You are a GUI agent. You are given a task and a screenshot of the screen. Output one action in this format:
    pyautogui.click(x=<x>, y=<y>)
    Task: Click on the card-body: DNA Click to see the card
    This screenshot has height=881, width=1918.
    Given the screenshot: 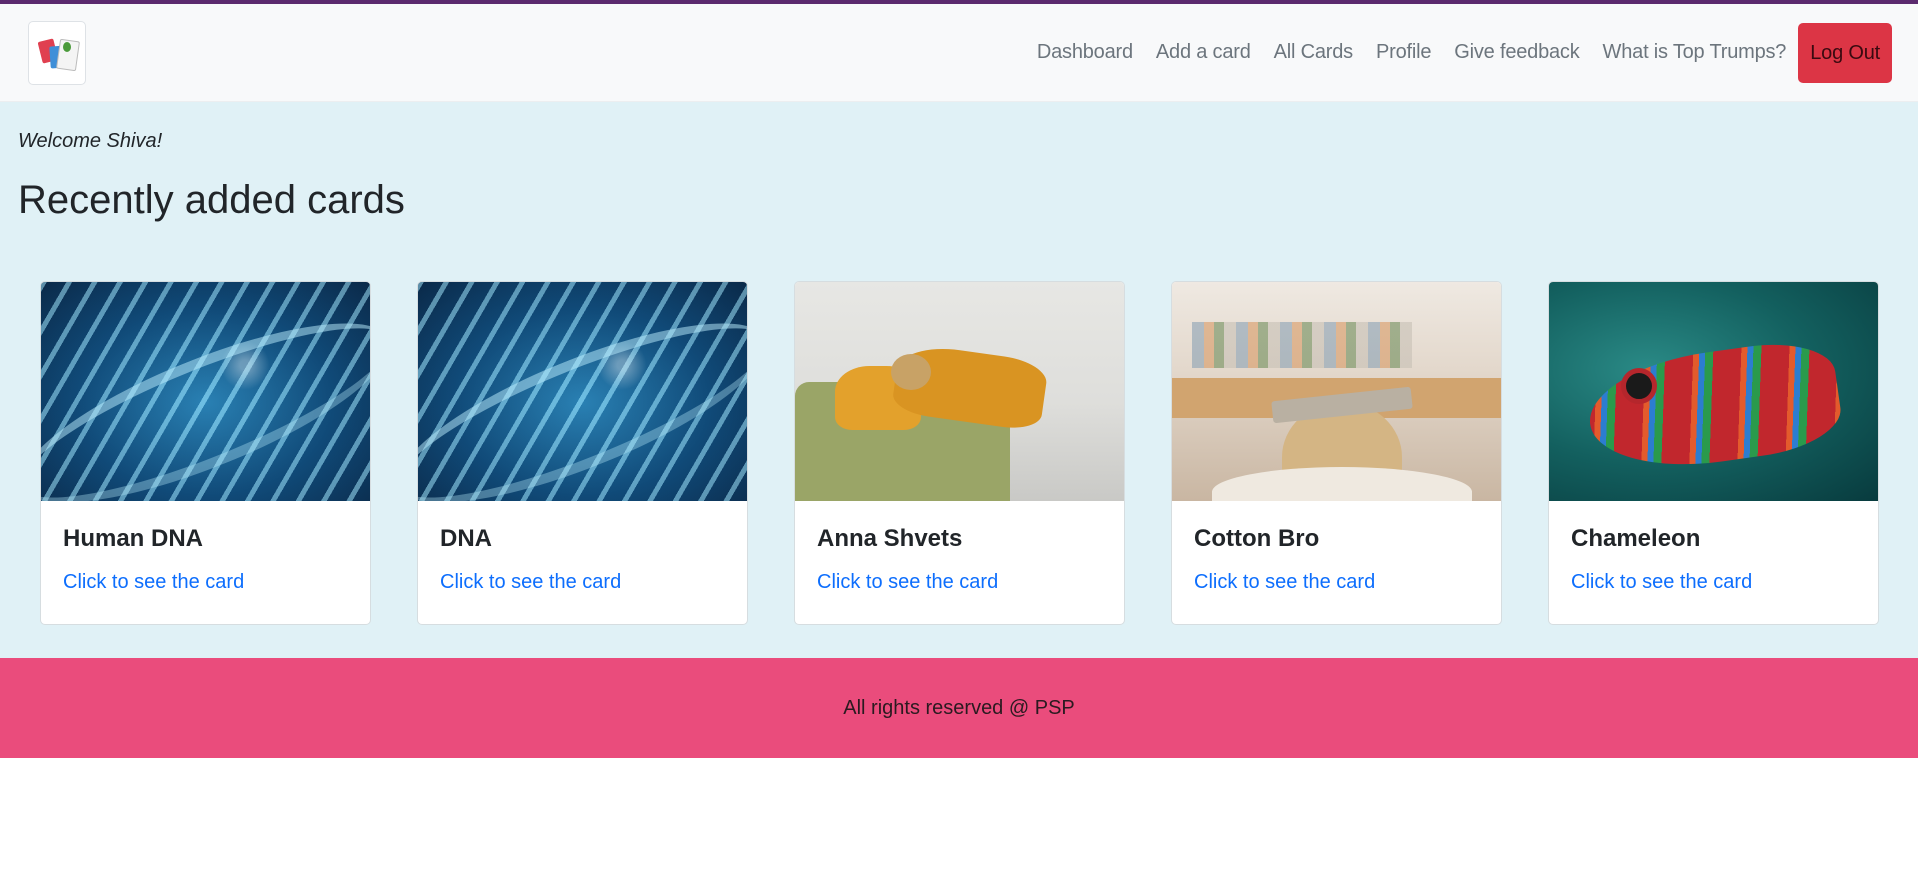 What is the action you would take?
    pyautogui.click(x=582, y=547)
    